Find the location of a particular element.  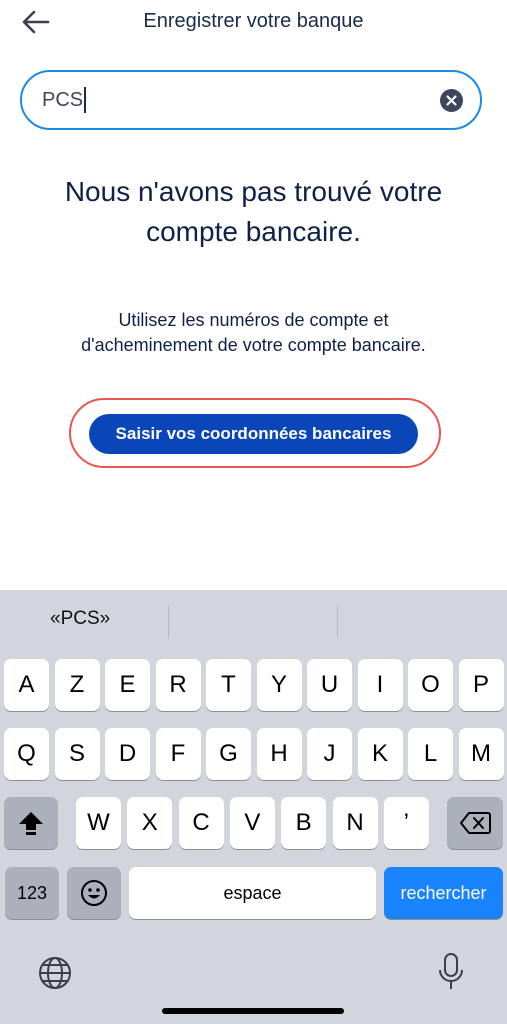

key-h: H is located at coordinates (279, 754).